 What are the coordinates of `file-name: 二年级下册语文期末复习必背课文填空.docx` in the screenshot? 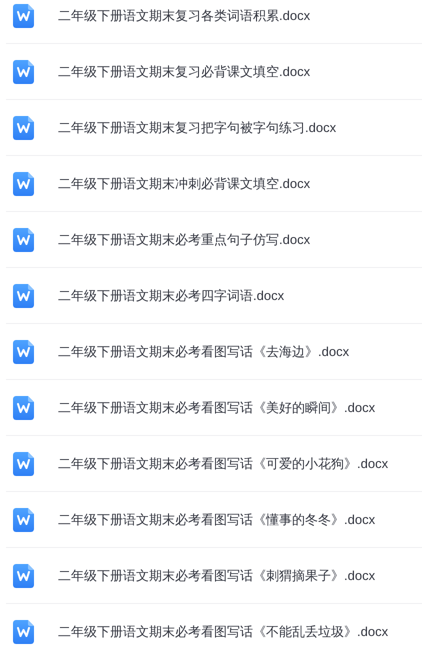 It's located at (184, 71).